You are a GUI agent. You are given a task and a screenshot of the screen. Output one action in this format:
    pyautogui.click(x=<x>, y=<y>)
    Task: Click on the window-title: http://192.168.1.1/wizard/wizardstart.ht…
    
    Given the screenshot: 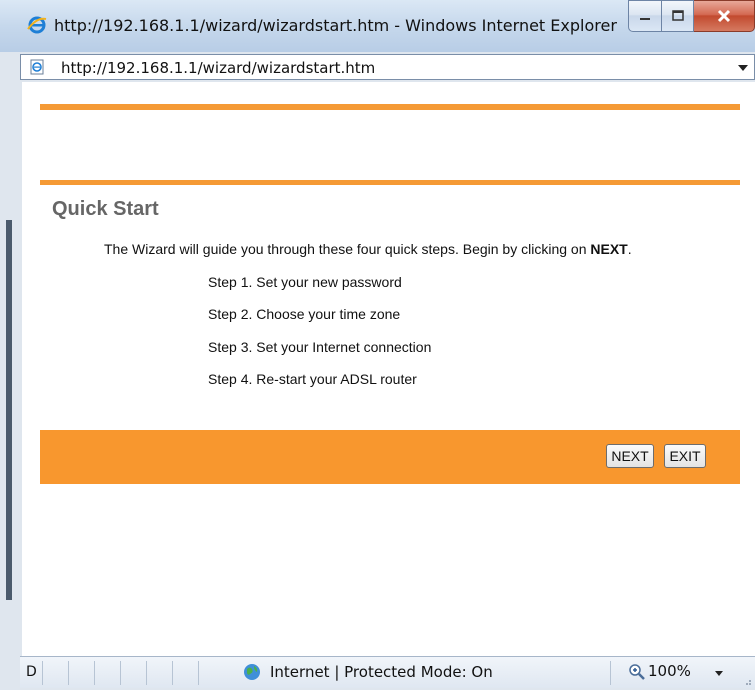 What is the action you would take?
    pyautogui.click(x=335, y=25)
    